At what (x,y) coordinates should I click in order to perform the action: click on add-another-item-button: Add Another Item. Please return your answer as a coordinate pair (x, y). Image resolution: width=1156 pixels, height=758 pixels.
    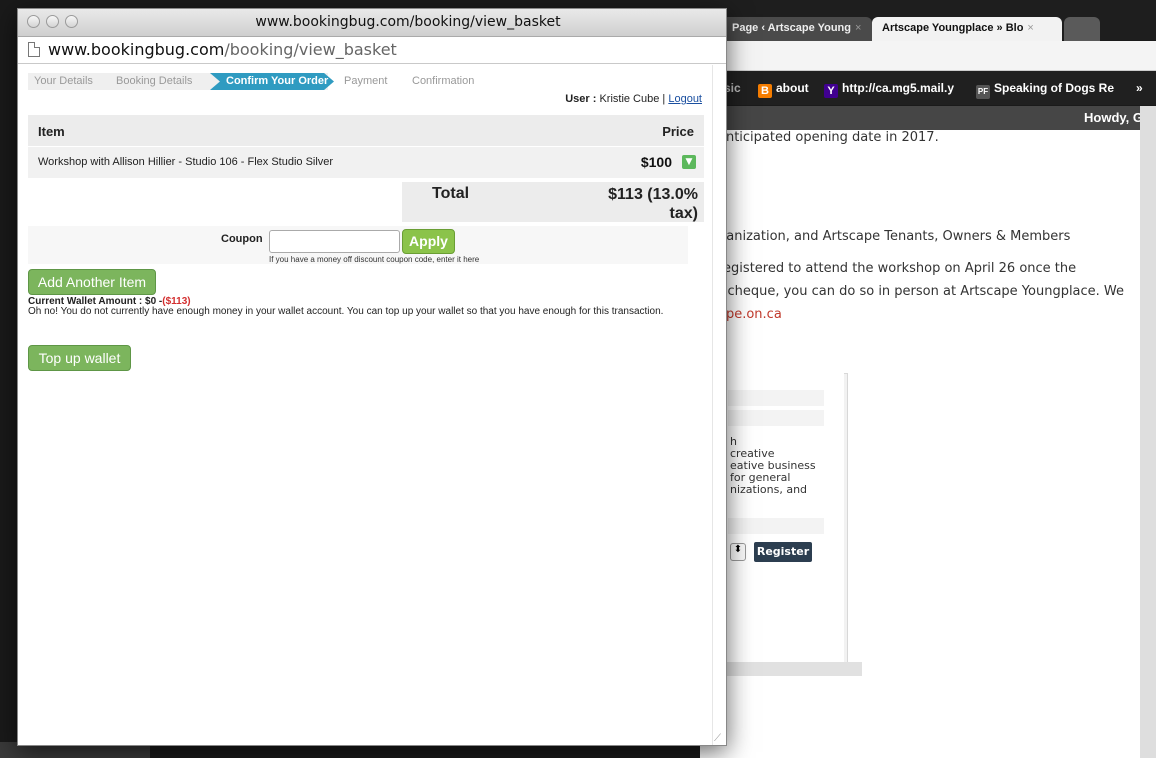
    Looking at the image, I should click on (92, 282).